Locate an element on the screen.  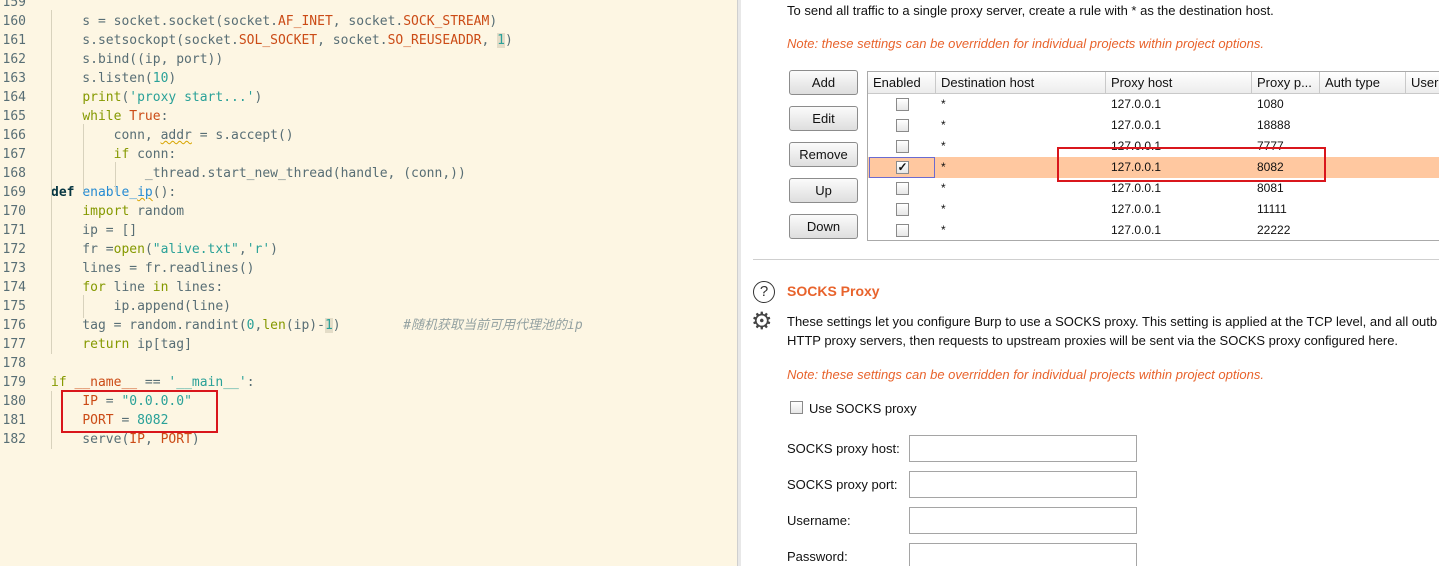
code-line: 162 s.bind((ip, port)) is located at coordinates (369, 59).